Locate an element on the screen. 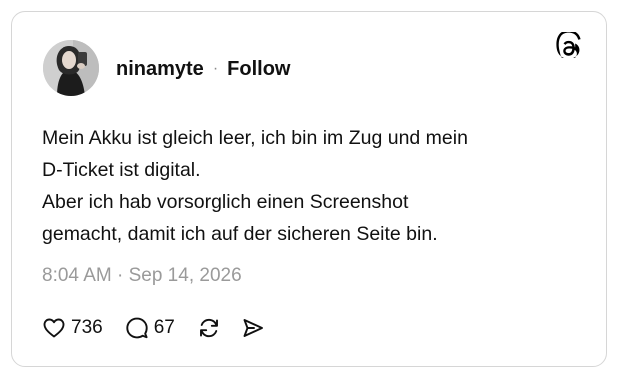 The image size is (620, 380). avatar-image is located at coordinates (71, 68).